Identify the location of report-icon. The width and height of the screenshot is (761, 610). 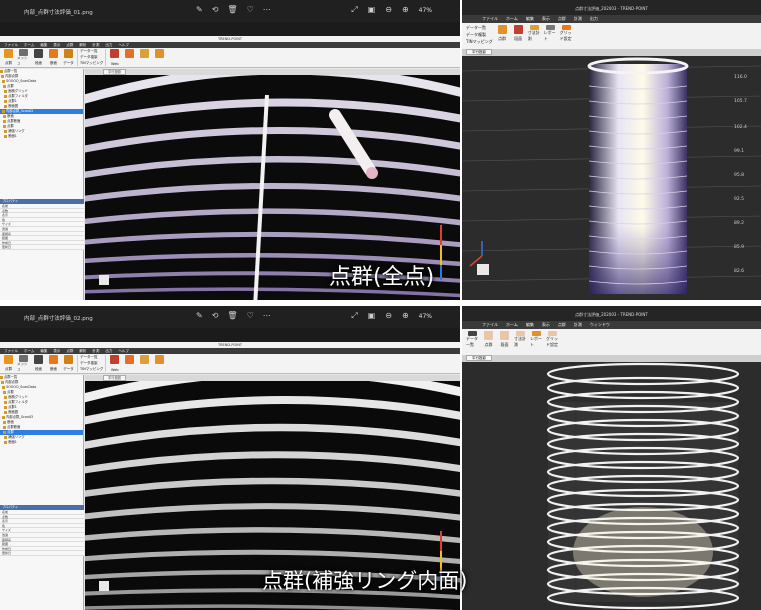
(145, 359).